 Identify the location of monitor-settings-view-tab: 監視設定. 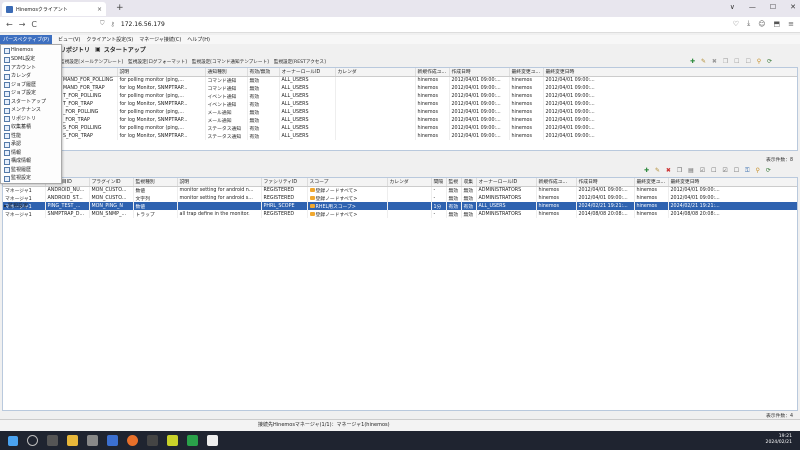
(16, 205).